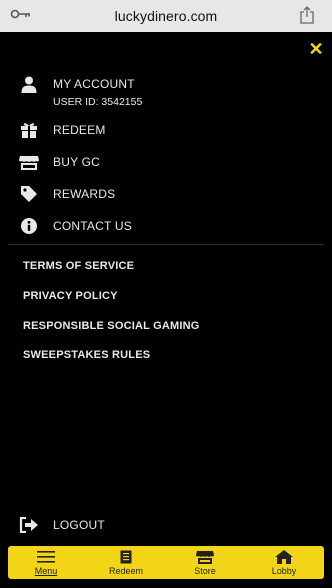 The image size is (332, 588). I want to click on tab-store-label: Store, so click(205, 571).